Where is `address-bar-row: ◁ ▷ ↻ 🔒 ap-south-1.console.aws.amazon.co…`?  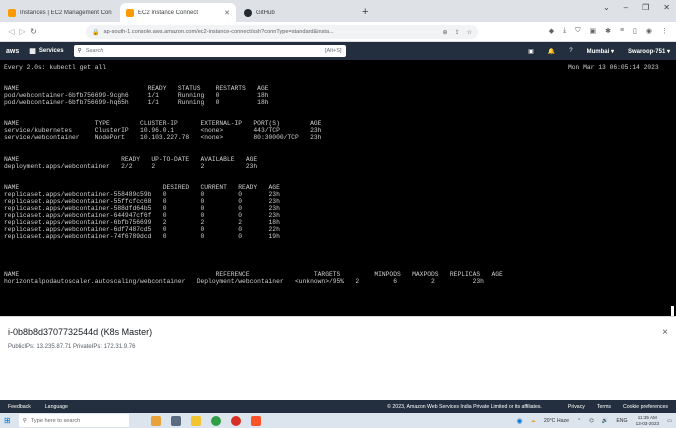 address-bar-row: ◁ ▷ ↻ 🔒 ap-south-1.console.aws.amazon.co… is located at coordinates (338, 32).